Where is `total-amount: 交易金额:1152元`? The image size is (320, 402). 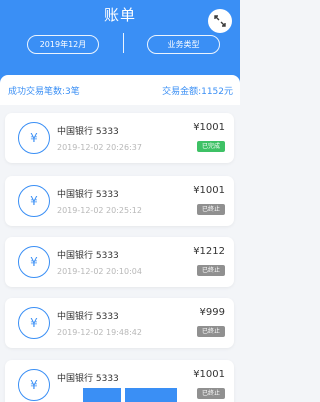
total-amount: 交易金额:1152元 is located at coordinates (197, 92).